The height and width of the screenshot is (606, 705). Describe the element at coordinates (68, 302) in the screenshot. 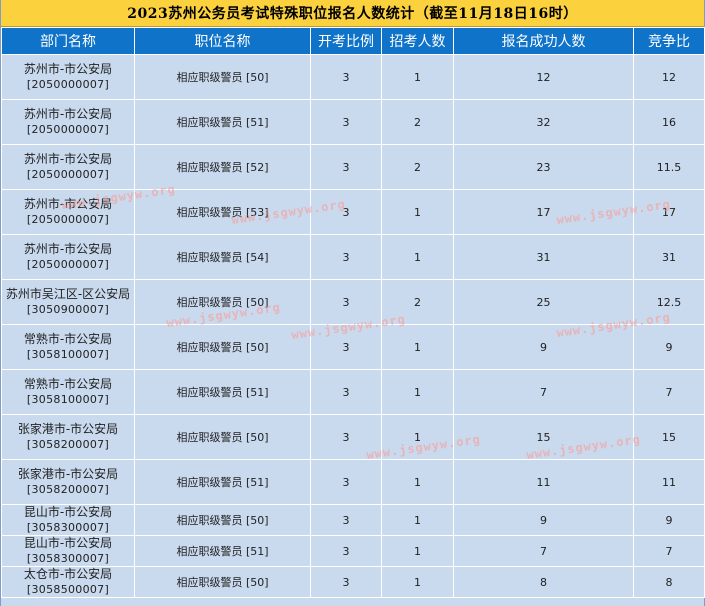

I see `cell-department: 苏州市吴江区-区公安局 [3050900007]` at that location.